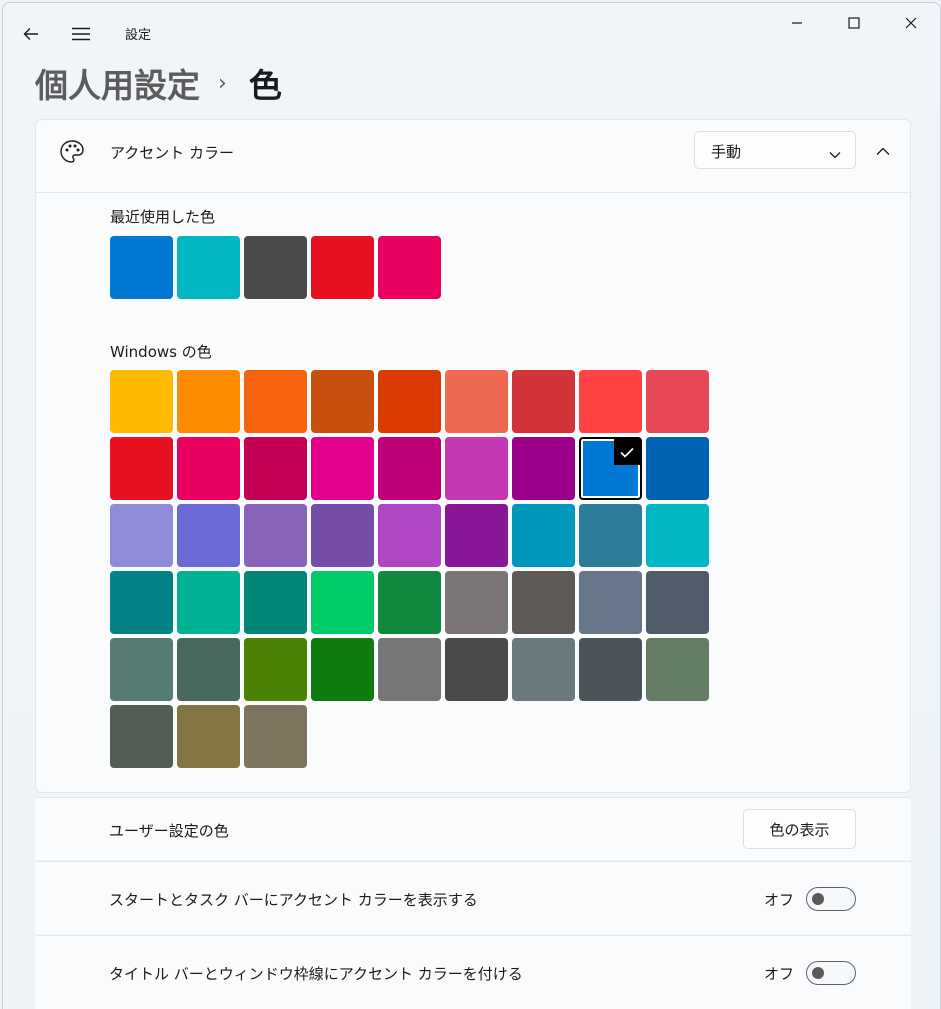 The height and width of the screenshot is (1009, 941). I want to click on windows-color-swatch-selected, so click(610, 468).